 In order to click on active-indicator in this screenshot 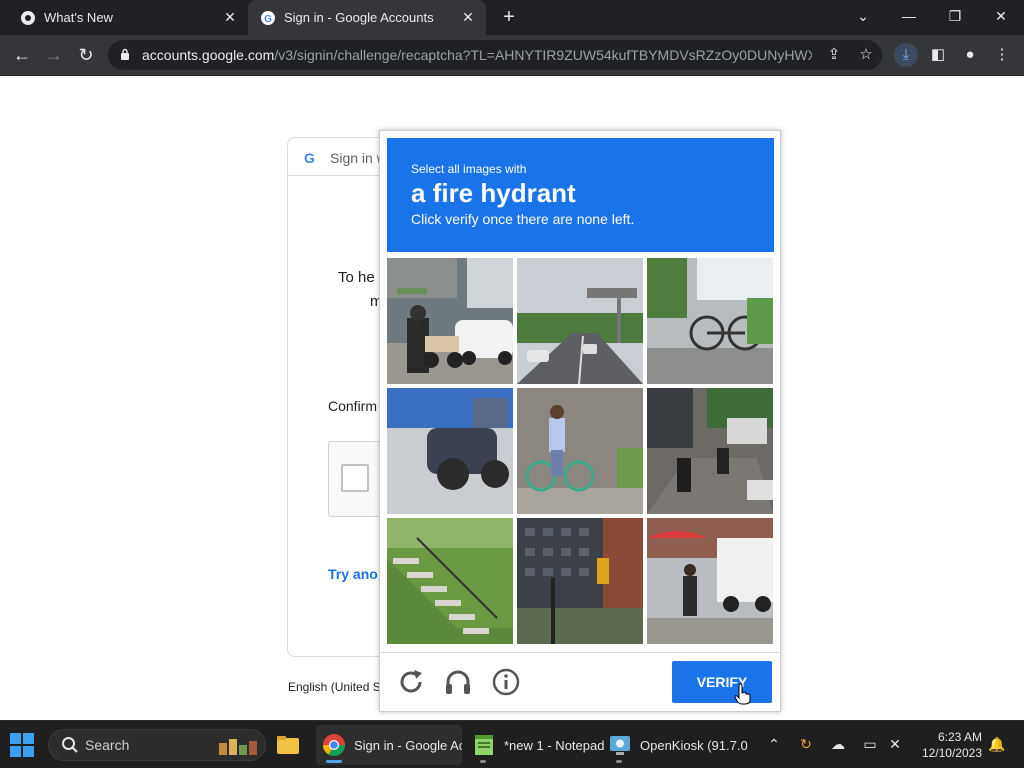, I will do `click(334, 761)`.